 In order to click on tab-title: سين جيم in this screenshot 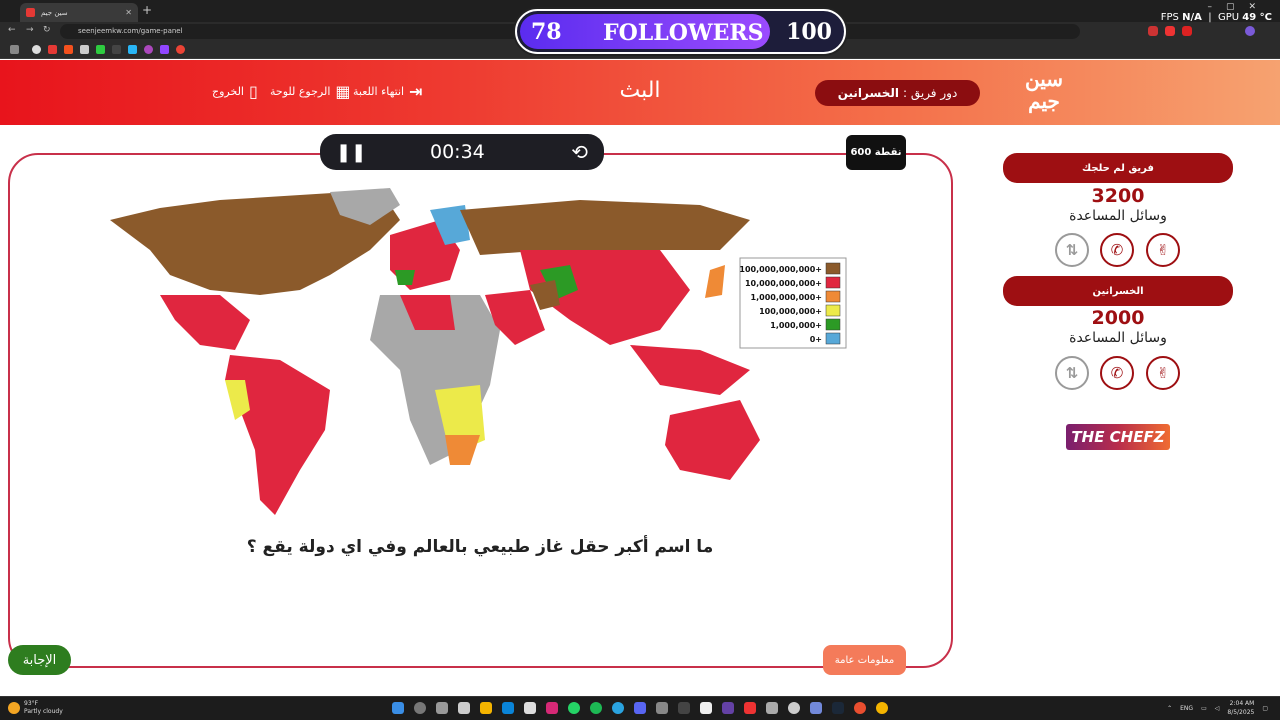, I will do `click(54, 12)`.